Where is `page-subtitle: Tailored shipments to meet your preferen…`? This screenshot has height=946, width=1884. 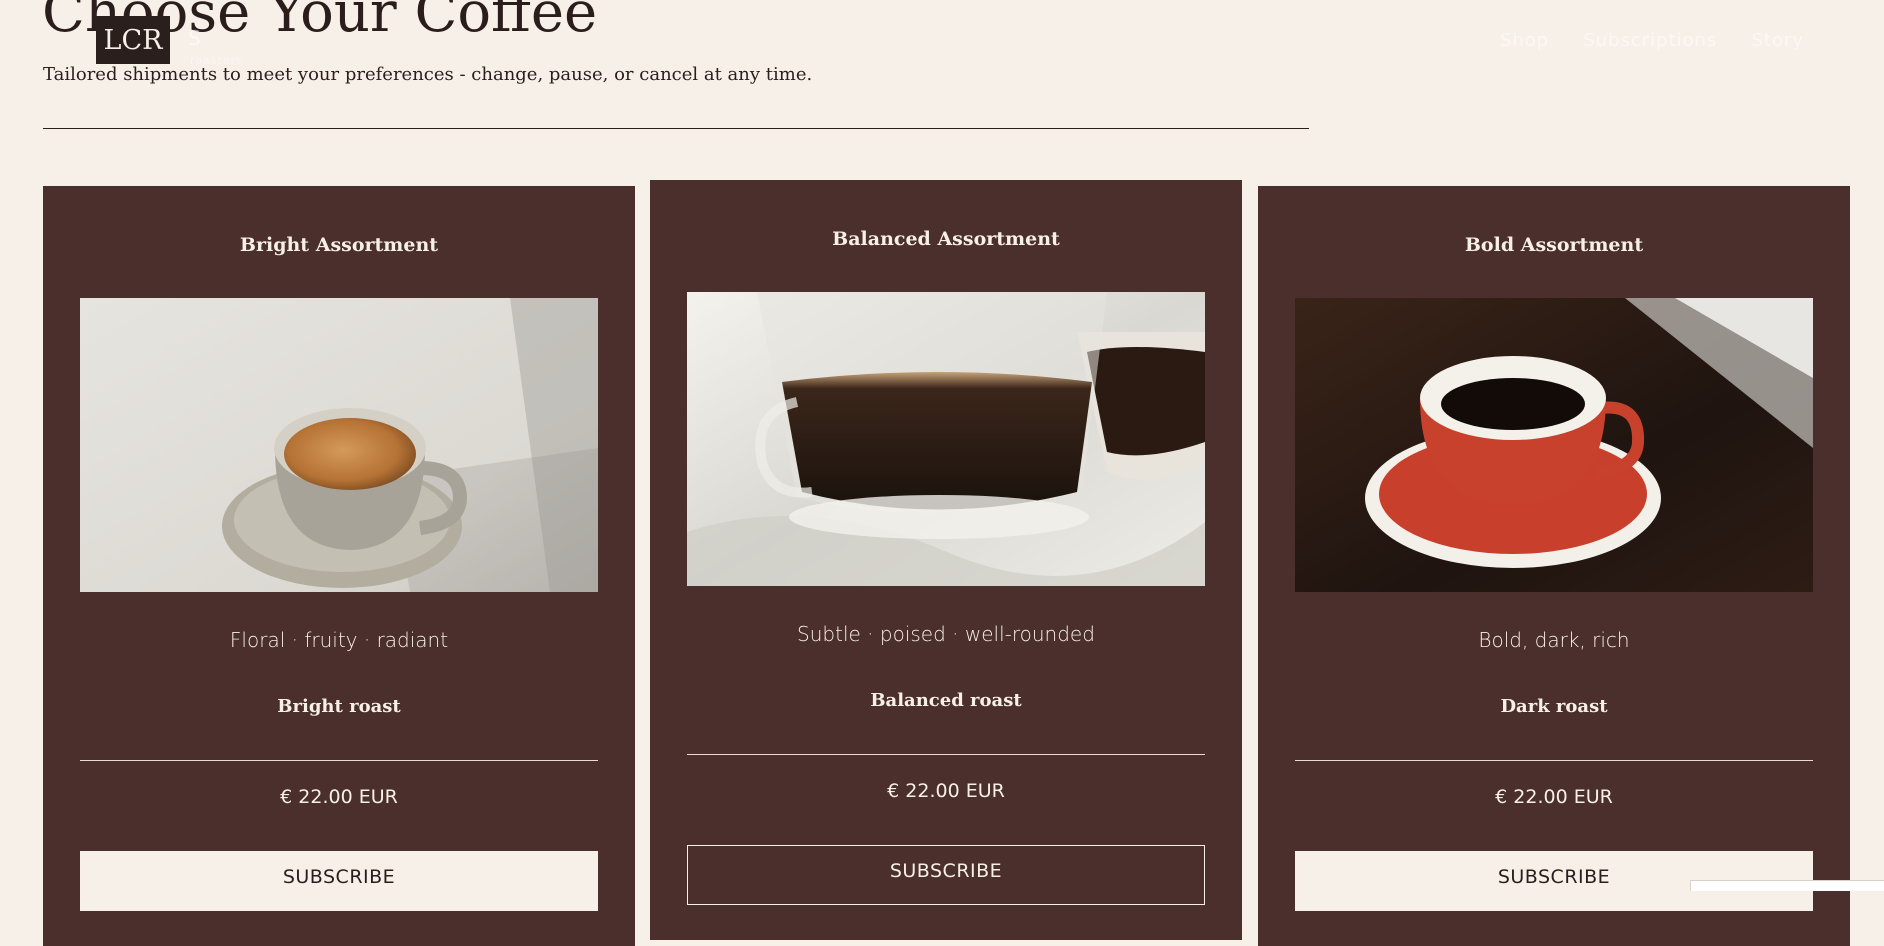 page-subtitle: Tailored shipments to meet your preferen… is located at coordinates (428, 74).